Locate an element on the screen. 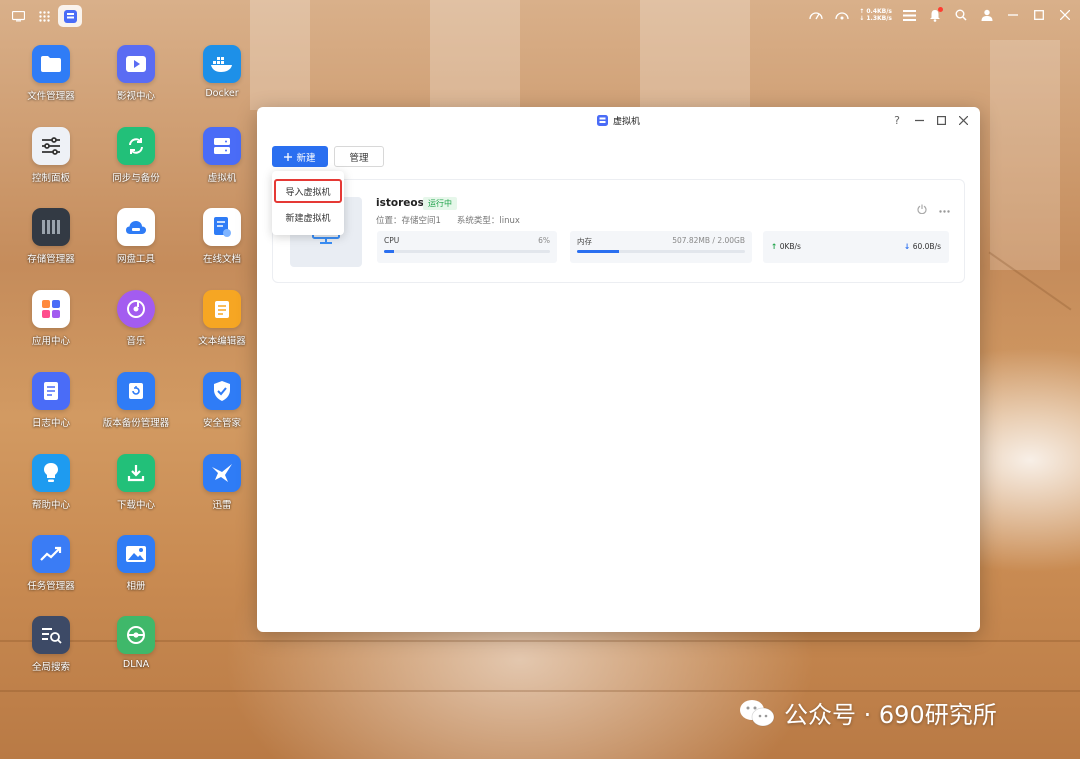 This screenshot has height=759, width=1080. manage-button: 管理 is located at coordinates (359, 156).